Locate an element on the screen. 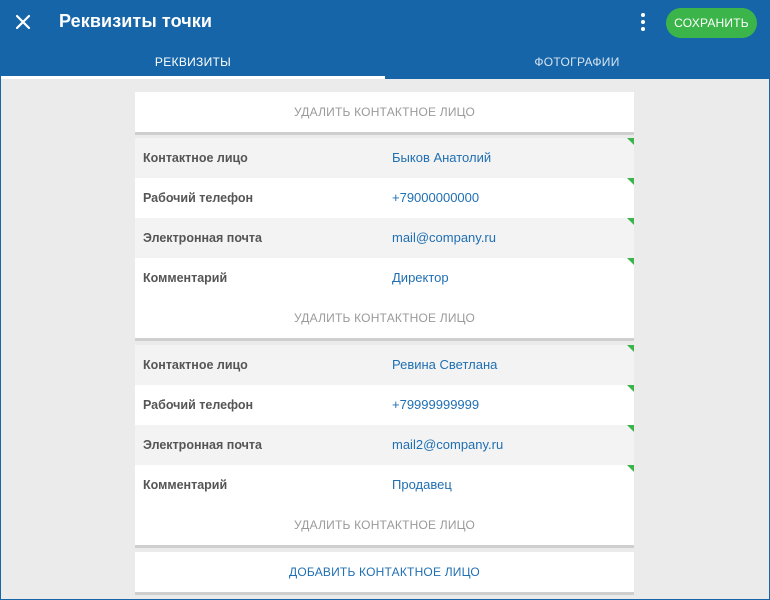  field-value: mail@company.ru is located at coordinates (444, 238).